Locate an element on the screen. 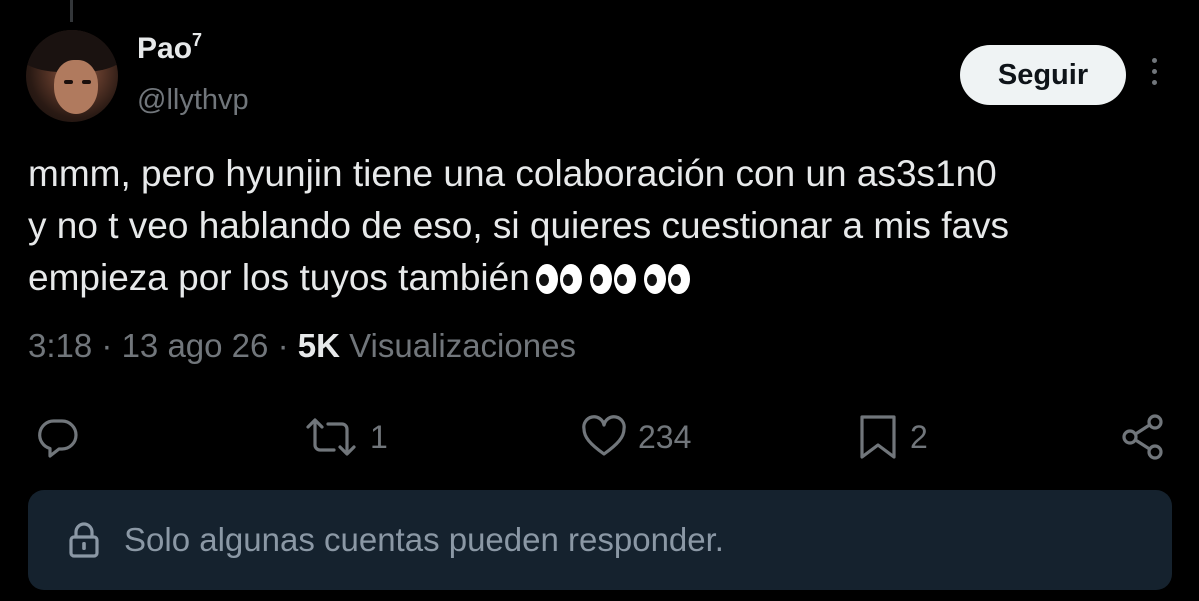 This screenshot has height=601, width=1199. display-name: Pao7 is located at coordinates (170, 48).